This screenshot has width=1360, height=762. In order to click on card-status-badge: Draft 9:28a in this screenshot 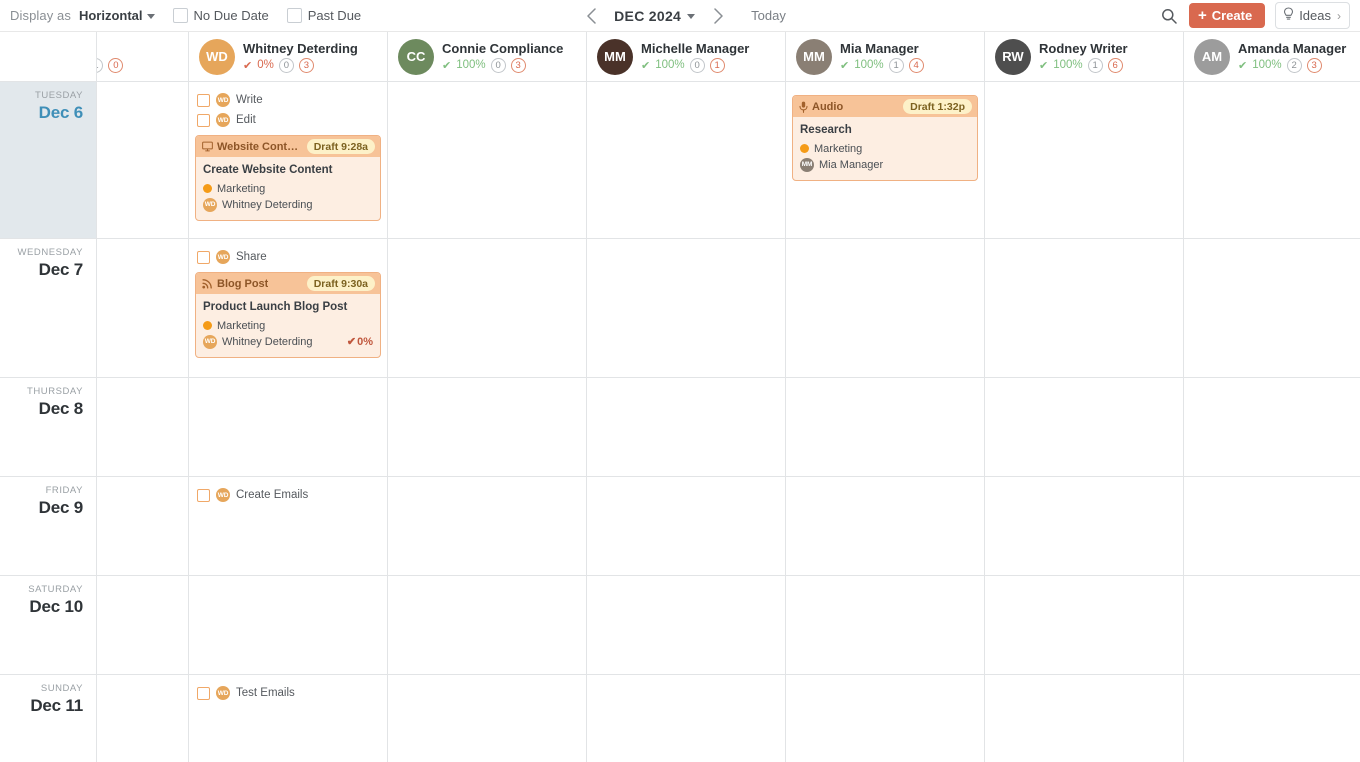, I will do `click(340, 146)`.